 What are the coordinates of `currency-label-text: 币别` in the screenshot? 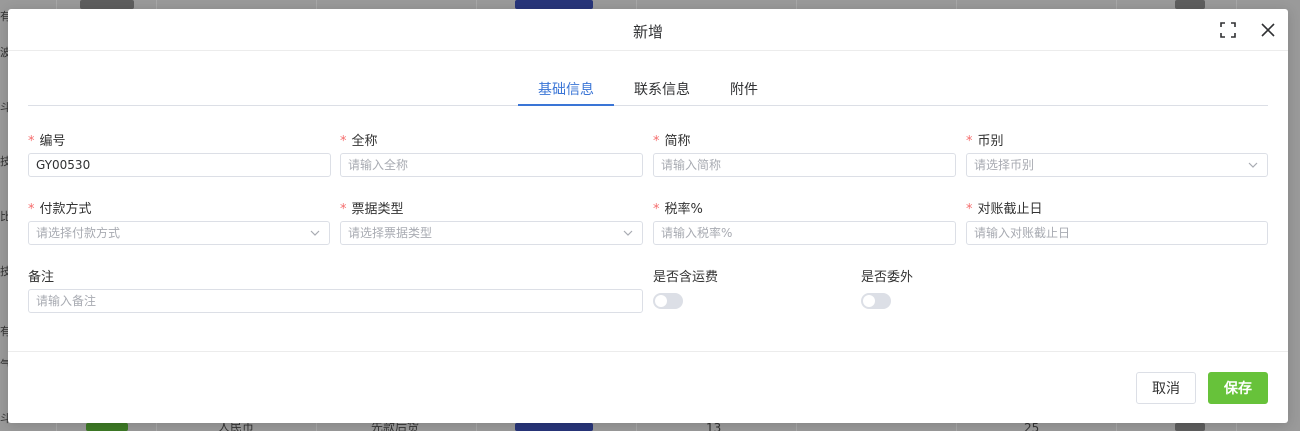 It's located at (990, 141).